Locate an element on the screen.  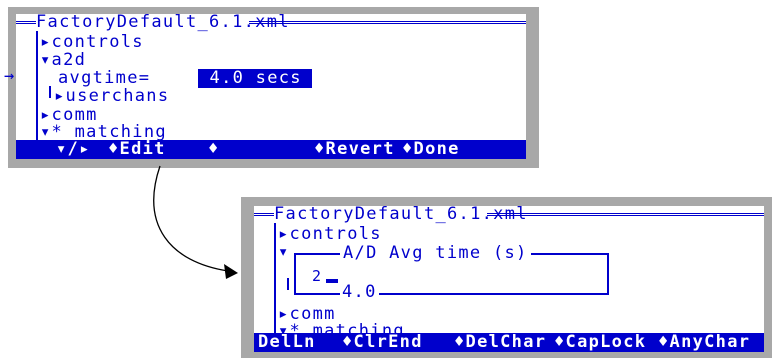
text-cursor is located at coordinates (332, 281).